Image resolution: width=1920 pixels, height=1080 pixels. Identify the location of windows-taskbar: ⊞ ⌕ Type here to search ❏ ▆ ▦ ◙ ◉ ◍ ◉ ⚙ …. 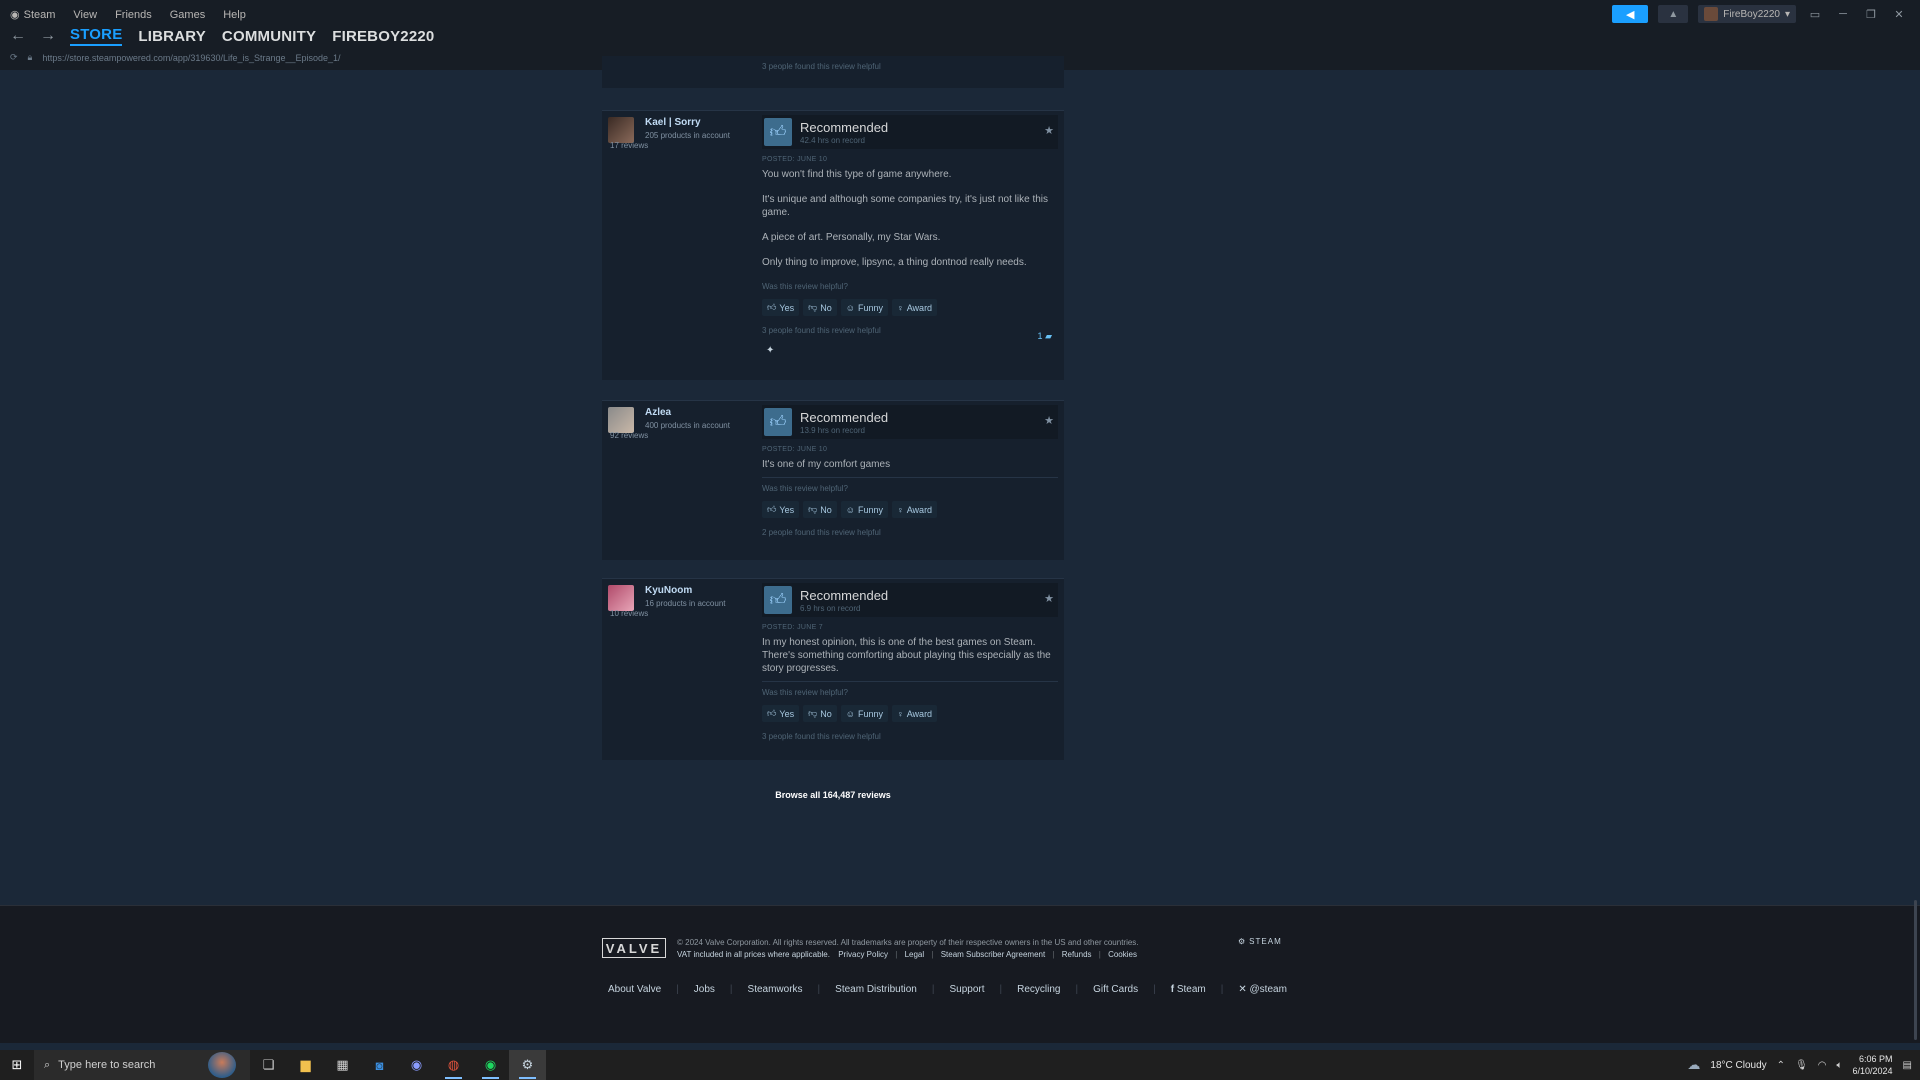
(960, 1065).